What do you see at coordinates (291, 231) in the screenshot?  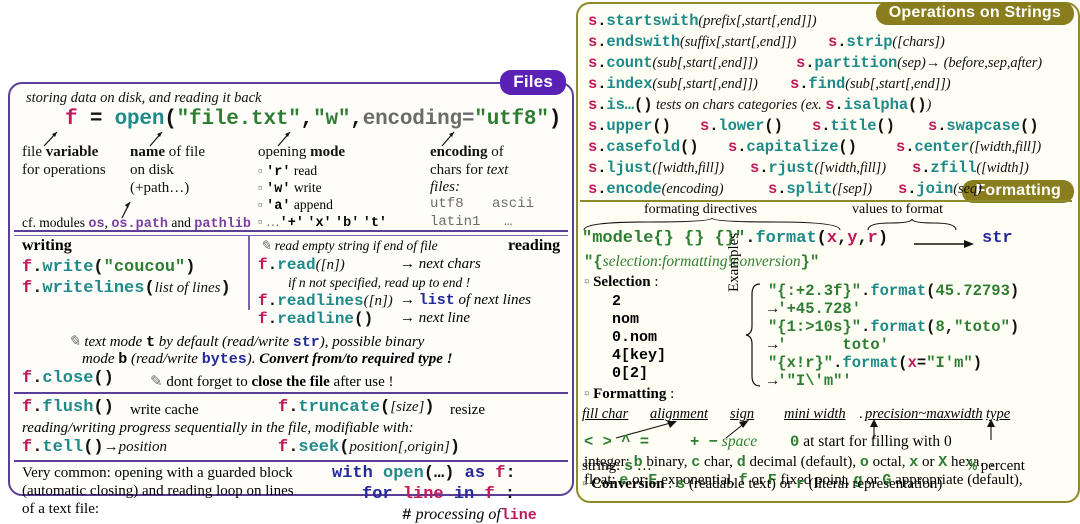 I see `divider-header` at bounding box center [291, 231].